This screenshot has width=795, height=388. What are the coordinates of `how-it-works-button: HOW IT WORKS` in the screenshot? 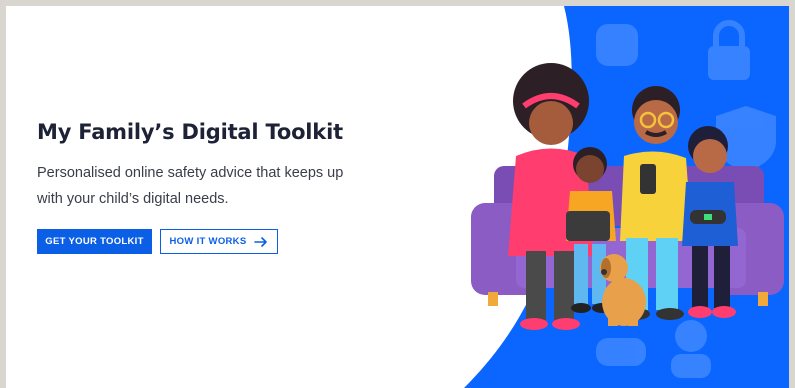 It's located at (219, 241).